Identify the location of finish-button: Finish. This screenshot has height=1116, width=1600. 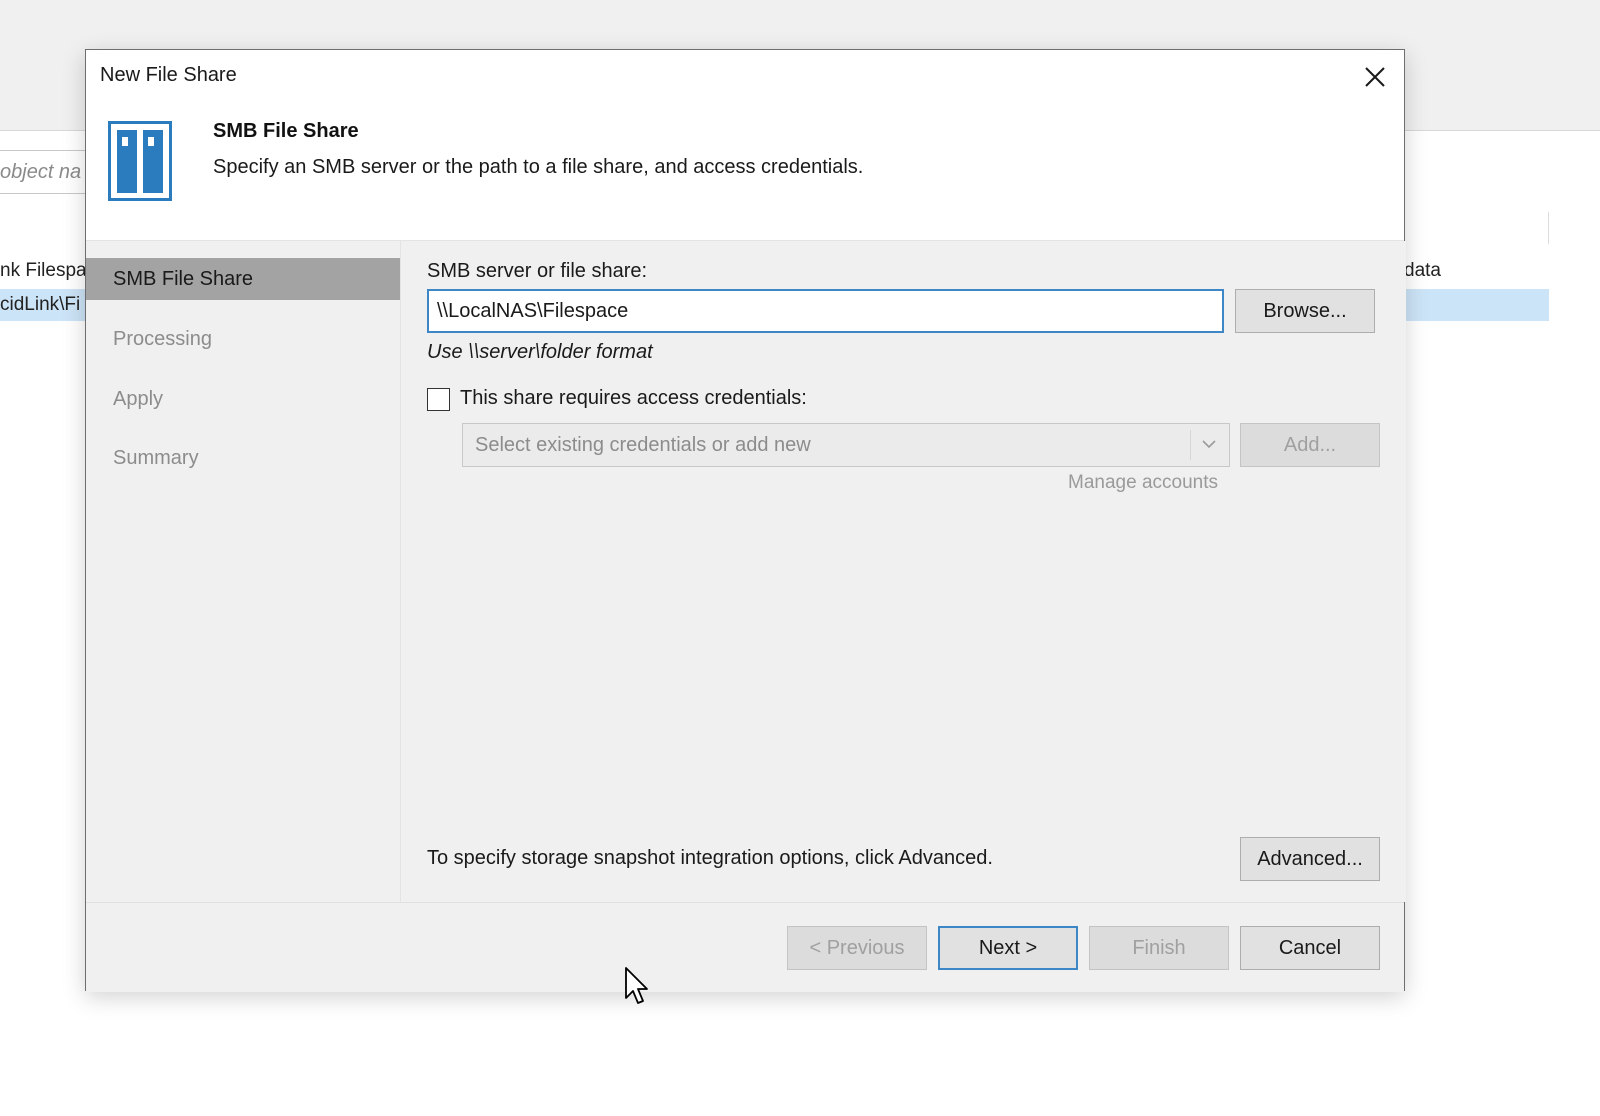
(1159, 948).